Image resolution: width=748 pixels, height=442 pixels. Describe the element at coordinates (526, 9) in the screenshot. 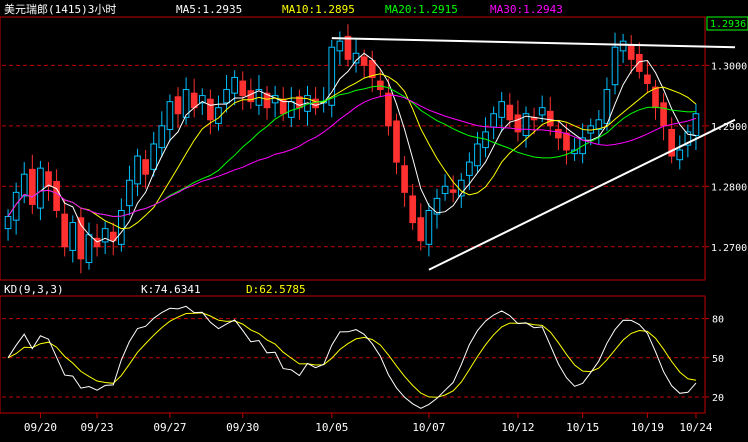

I see `ma30-readout: MA30:1.2943` at that location.